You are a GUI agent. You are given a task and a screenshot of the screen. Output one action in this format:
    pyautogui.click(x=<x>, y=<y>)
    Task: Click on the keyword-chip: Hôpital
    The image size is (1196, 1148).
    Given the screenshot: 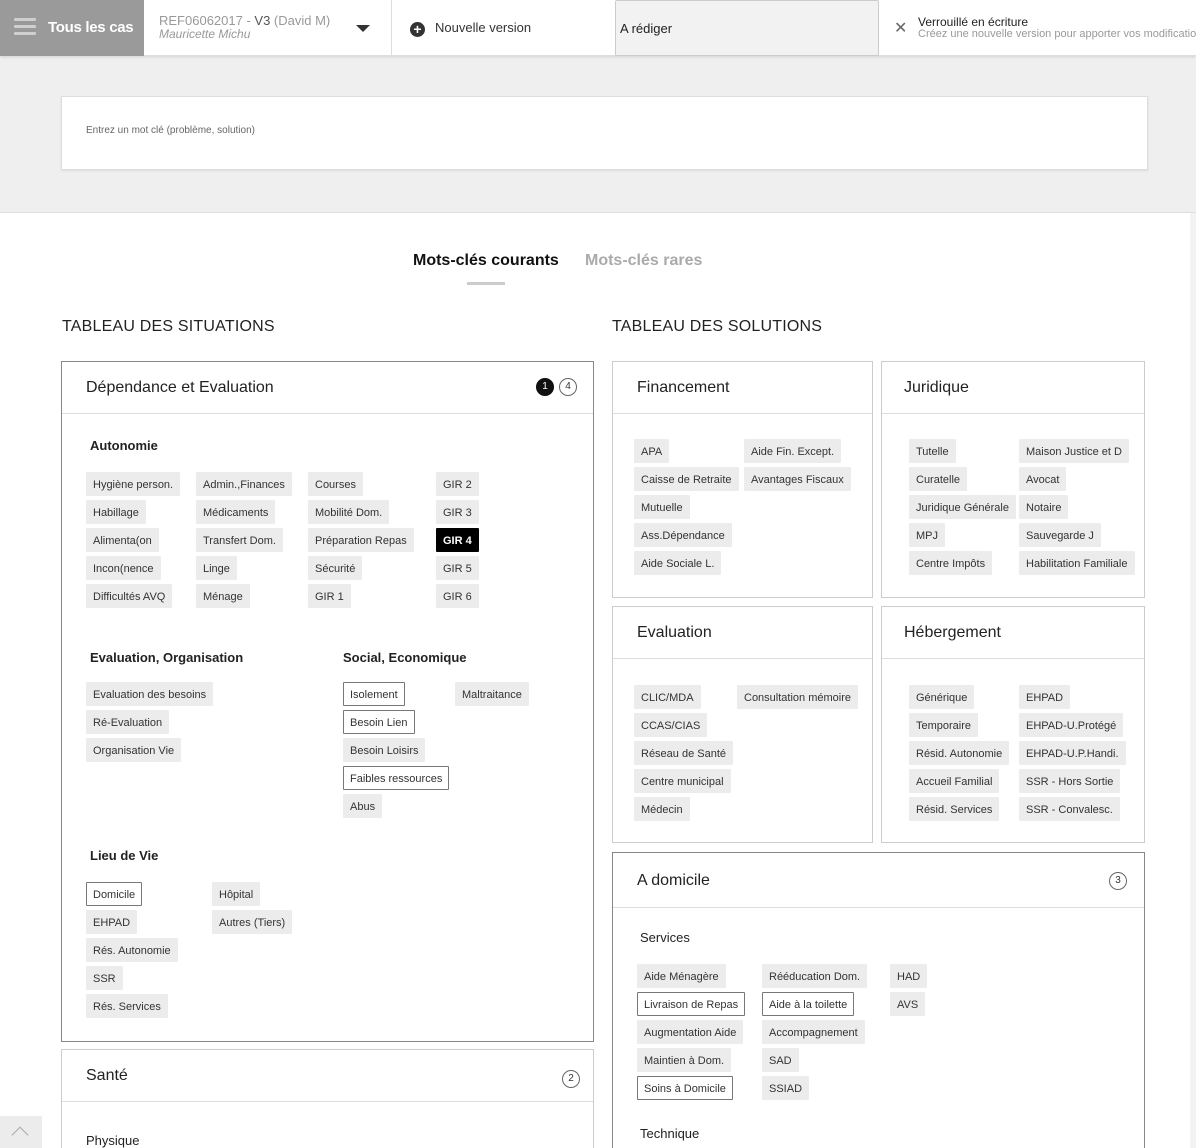 What is the action you would take?
    pyautogui.click(x=236, y=894)
    